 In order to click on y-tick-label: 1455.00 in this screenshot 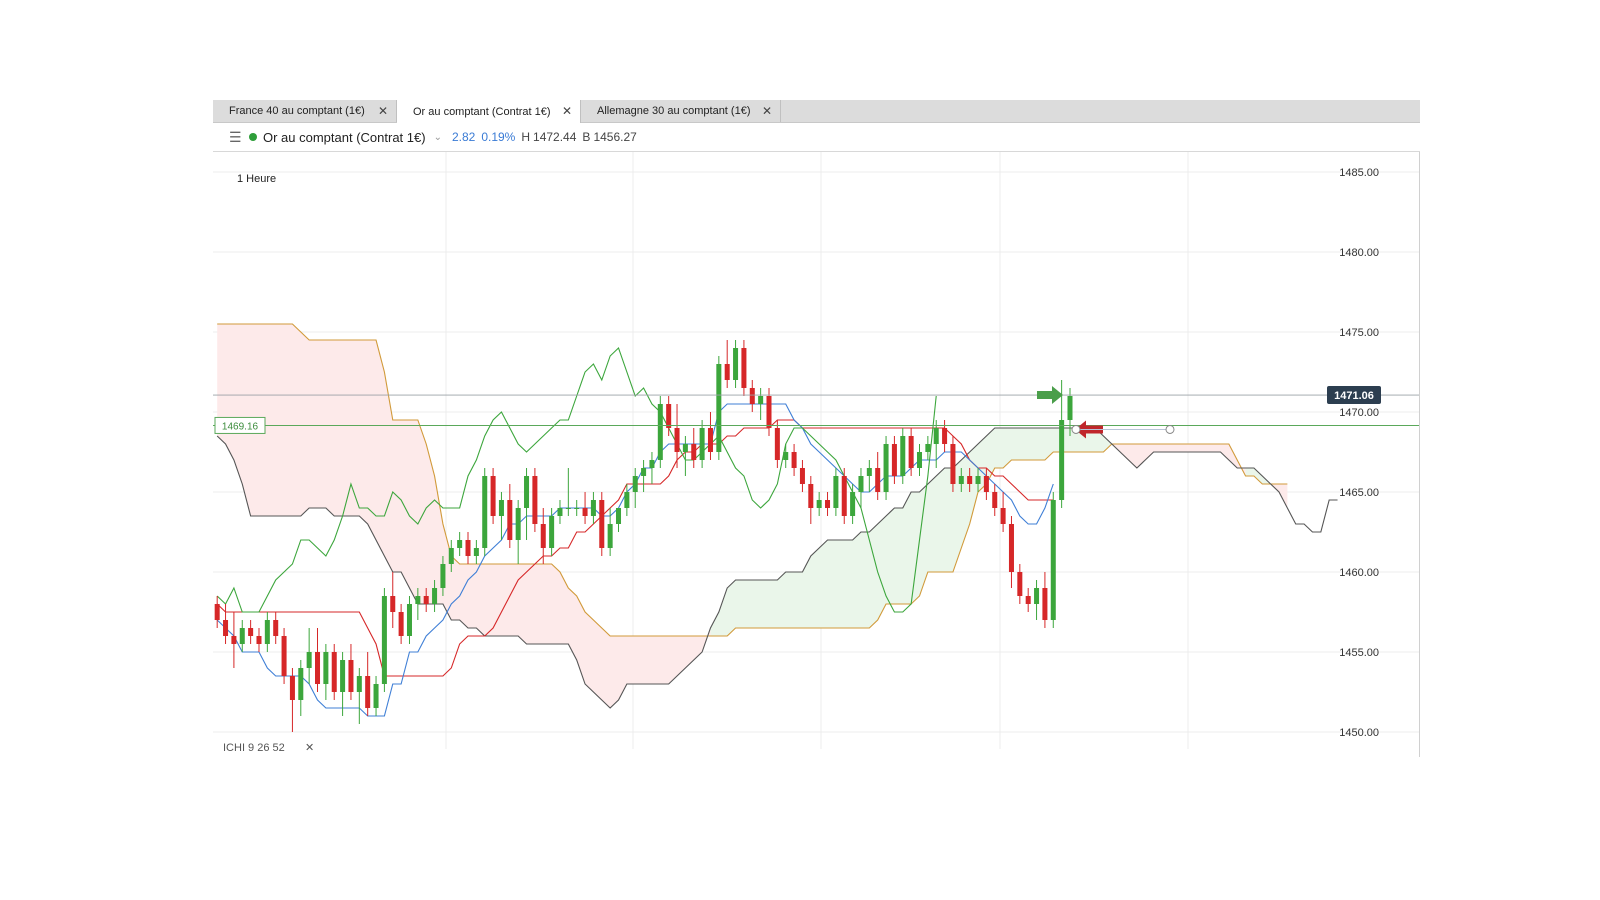, I will do `click(1359, 653)`.